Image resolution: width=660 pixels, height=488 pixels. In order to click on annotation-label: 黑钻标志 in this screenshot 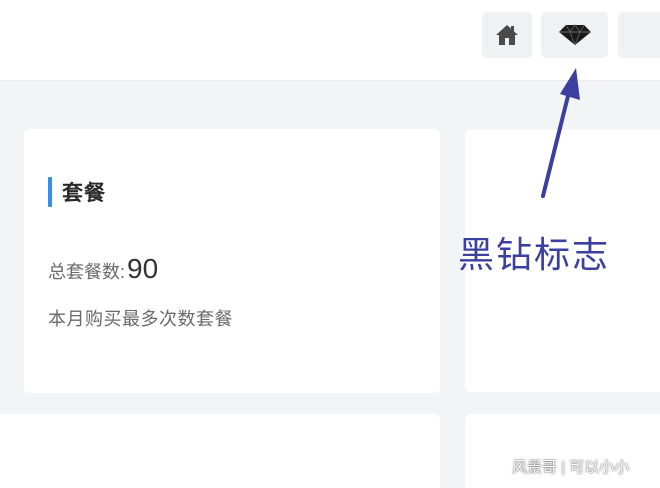, I will do `click(534, 254)`.